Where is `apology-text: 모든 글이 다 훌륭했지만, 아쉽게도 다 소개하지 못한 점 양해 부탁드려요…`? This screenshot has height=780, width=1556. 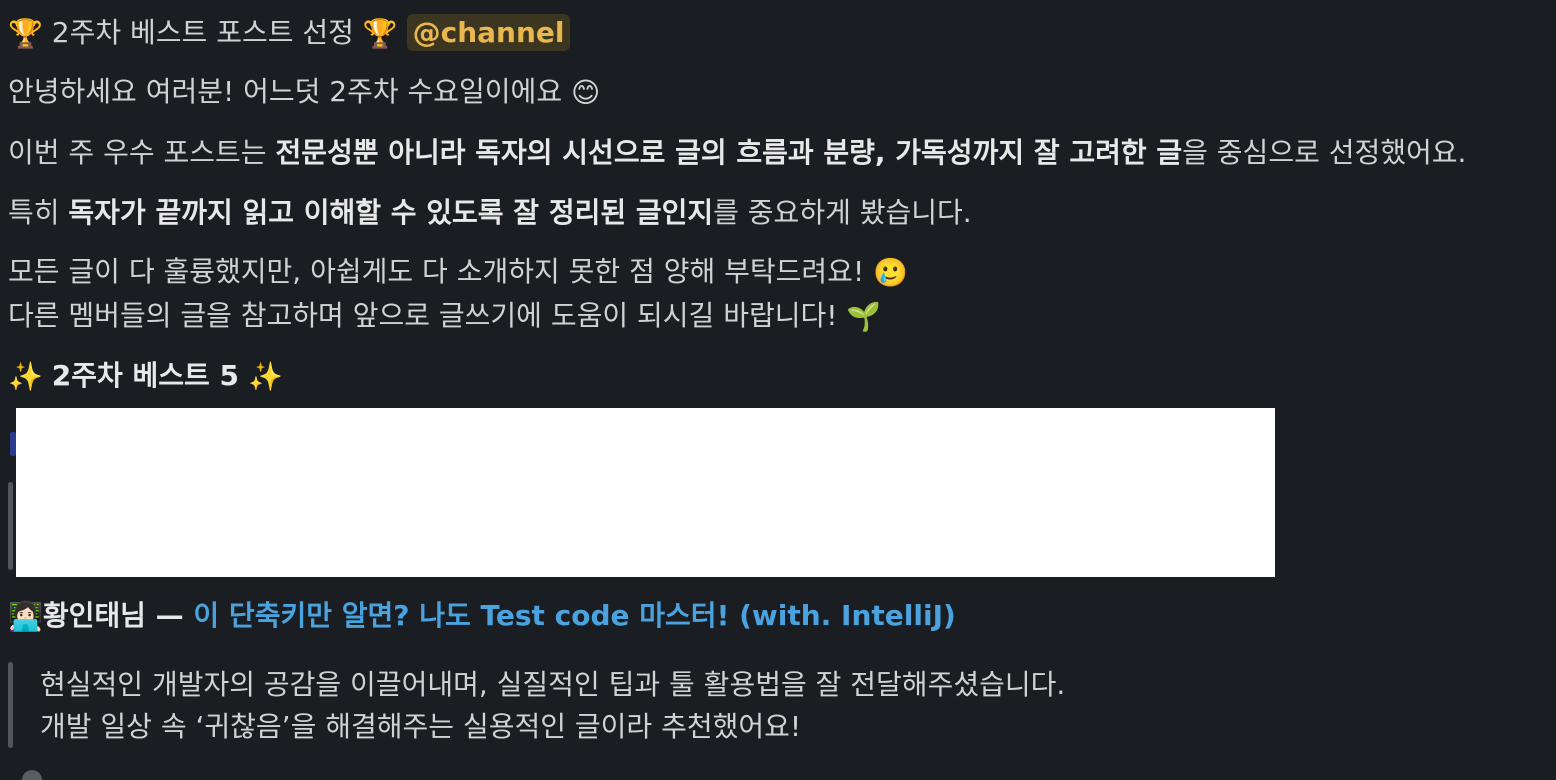 apology-text: 모든 글이 다 훌륭했지만, 아쉽게도 다 소개하지 못한 점 양해 부탁드려요… is located at coordinates (436, 271).